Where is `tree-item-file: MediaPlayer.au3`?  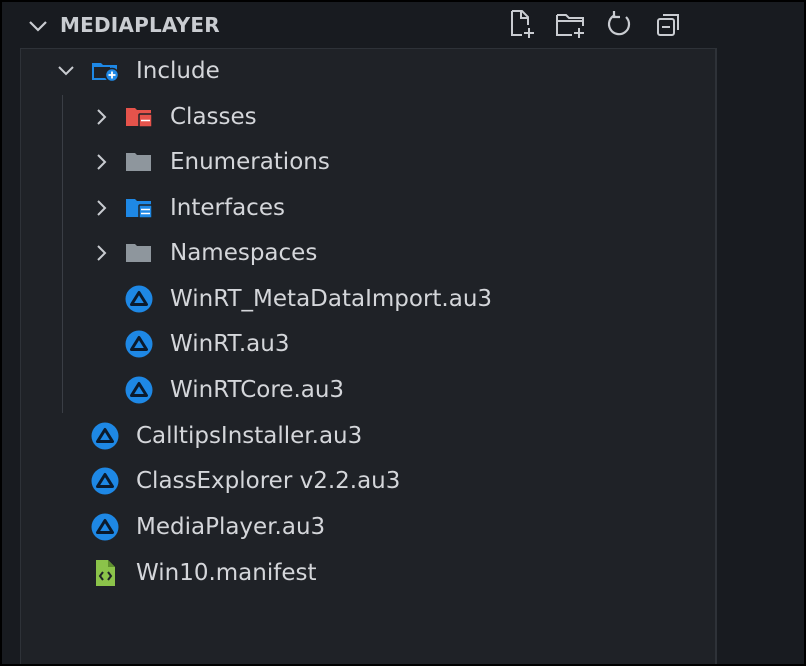
tree-item-file: MediaPlayer.au3 is located at coordinates (368, 527).